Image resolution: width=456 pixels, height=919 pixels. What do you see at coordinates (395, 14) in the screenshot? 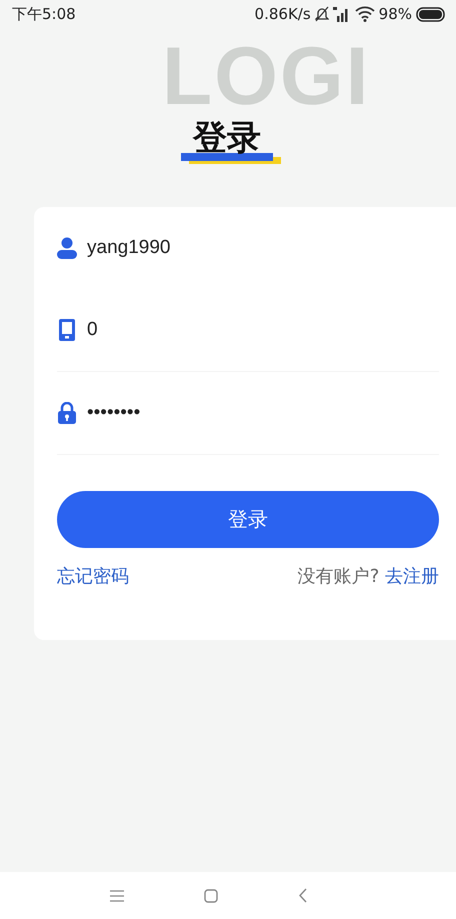
I see `battery-percent: 98%` at bounding box center [395, 14].